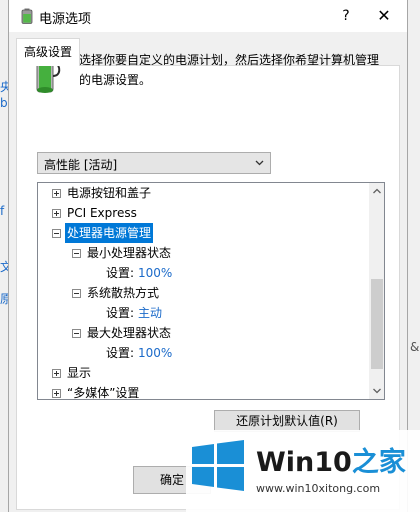  Describe the element at coordinates (304, 462) in the screenshot. I see `watermark-brand-part: Win10` at that location.